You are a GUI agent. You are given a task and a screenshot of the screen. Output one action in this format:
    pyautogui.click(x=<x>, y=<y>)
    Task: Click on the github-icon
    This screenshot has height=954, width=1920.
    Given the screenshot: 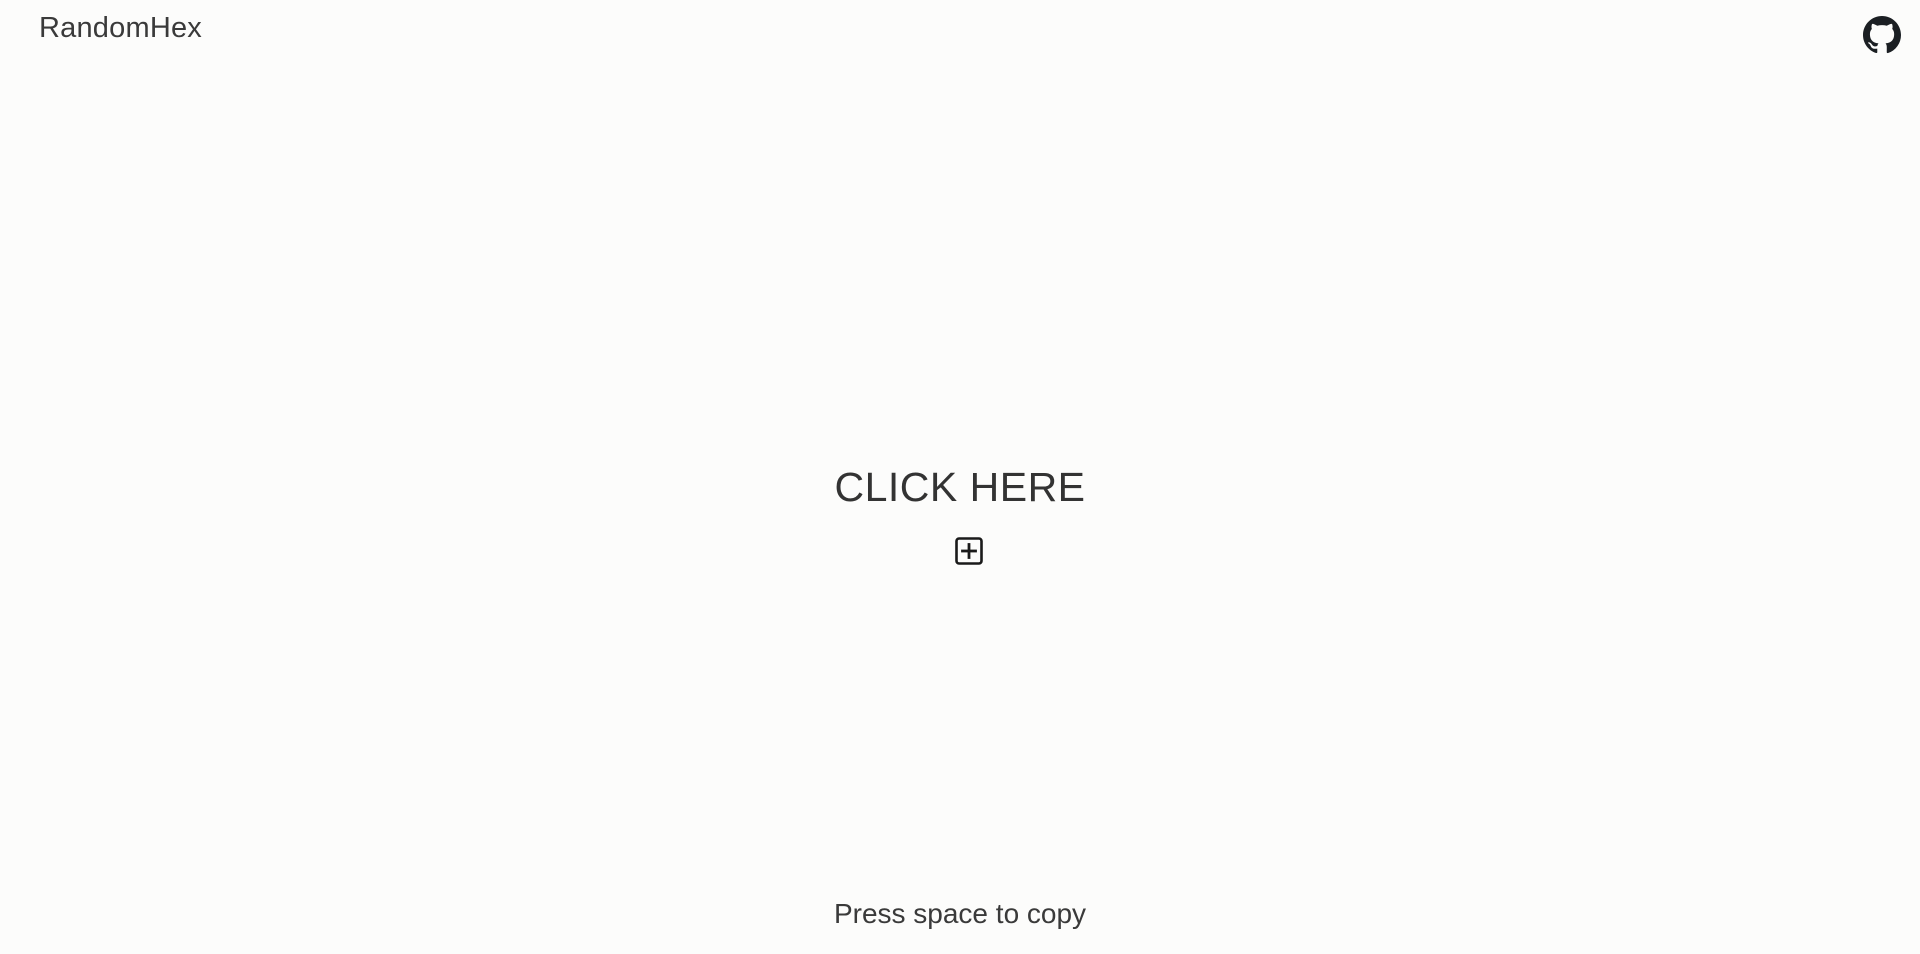 What is the action you would take?
    pyautogui.click(x=1882, y=35)
    